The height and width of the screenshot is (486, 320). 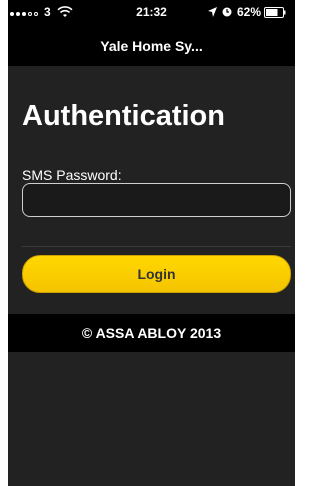 What do you see at coordinates (212, 12) in the screenshot?
I see `location-arrow-icon` at bounding box center [212, 12].